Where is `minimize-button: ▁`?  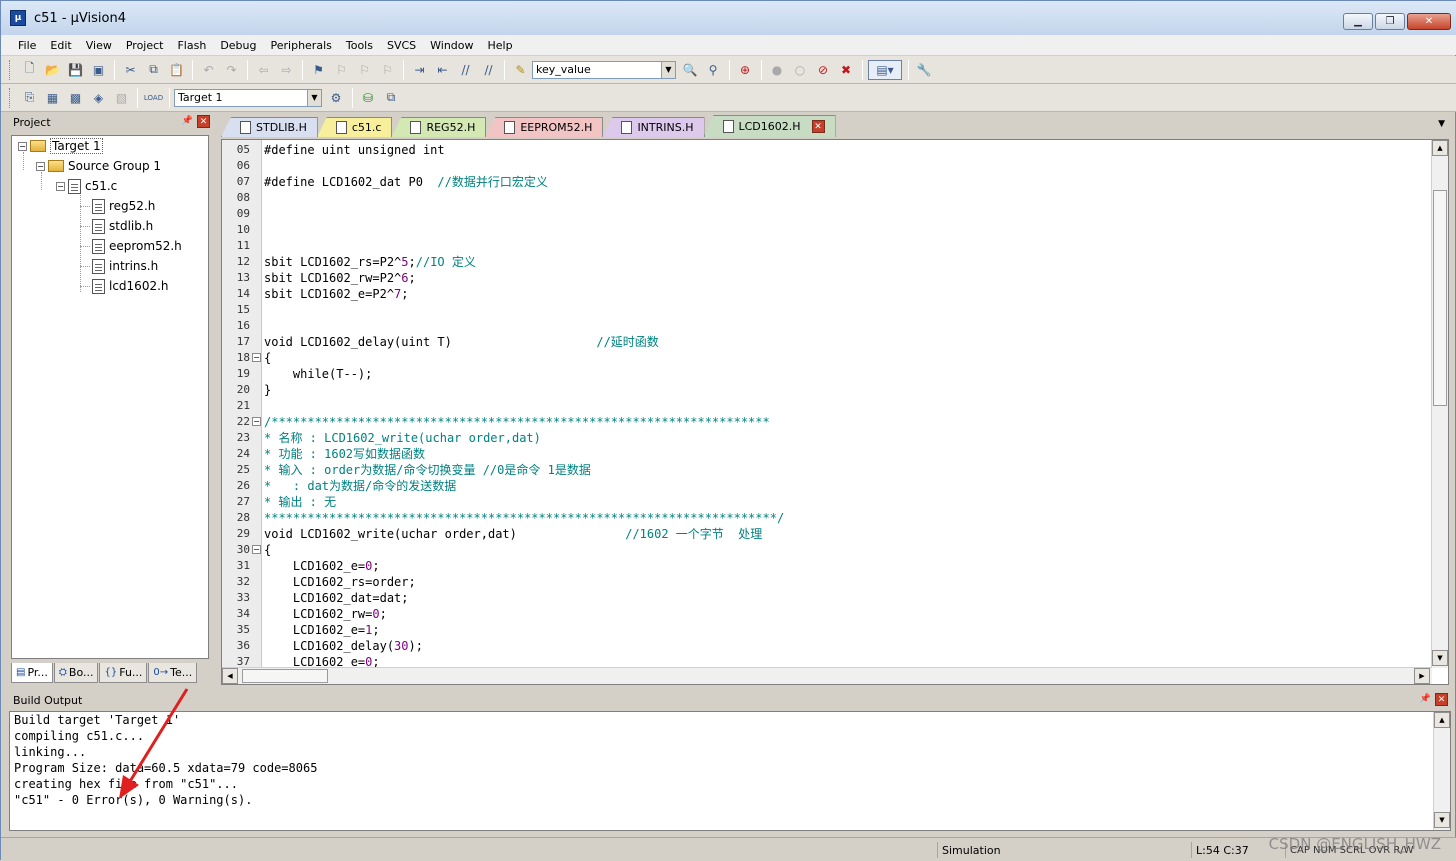
minimize-button: ▁ is located at coordinates (1358, 21).